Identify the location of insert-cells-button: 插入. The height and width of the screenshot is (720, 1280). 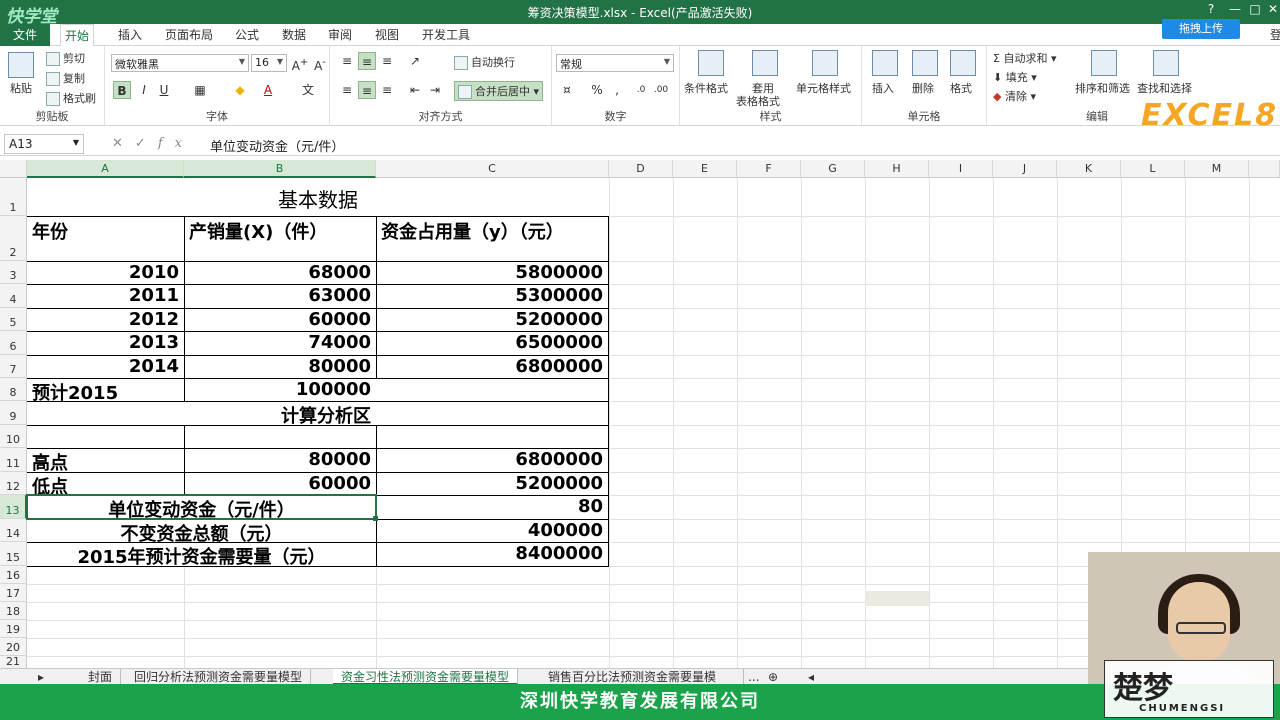
(883, 88).